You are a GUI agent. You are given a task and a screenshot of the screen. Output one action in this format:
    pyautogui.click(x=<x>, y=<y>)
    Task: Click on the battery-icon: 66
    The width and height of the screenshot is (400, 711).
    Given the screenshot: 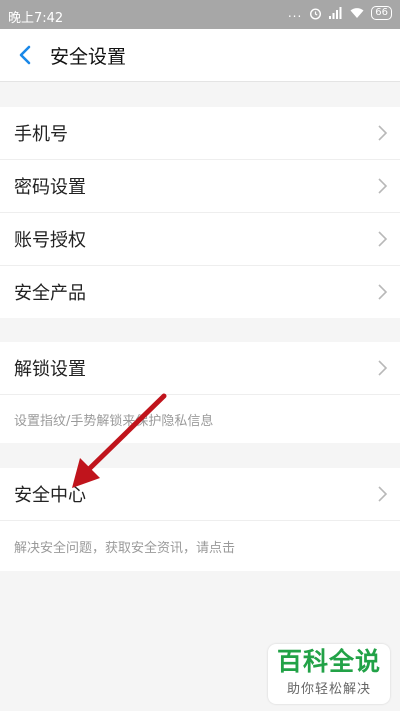 What is the action you would take?
    pyautogui.click(x=381, y=13)
    